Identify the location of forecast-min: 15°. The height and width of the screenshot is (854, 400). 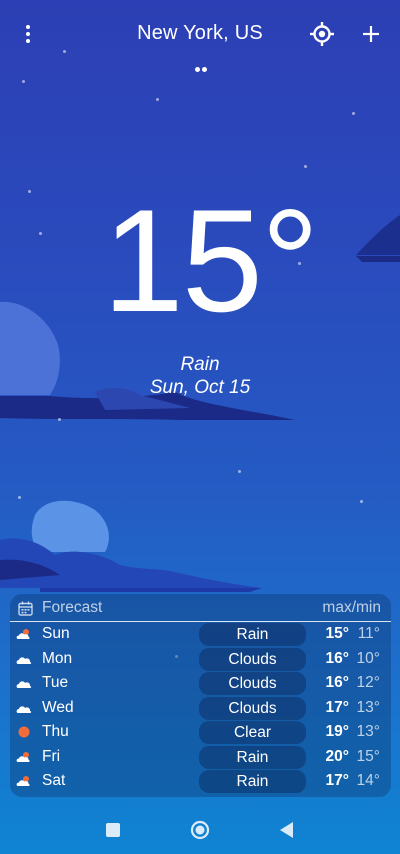
(368, 756).